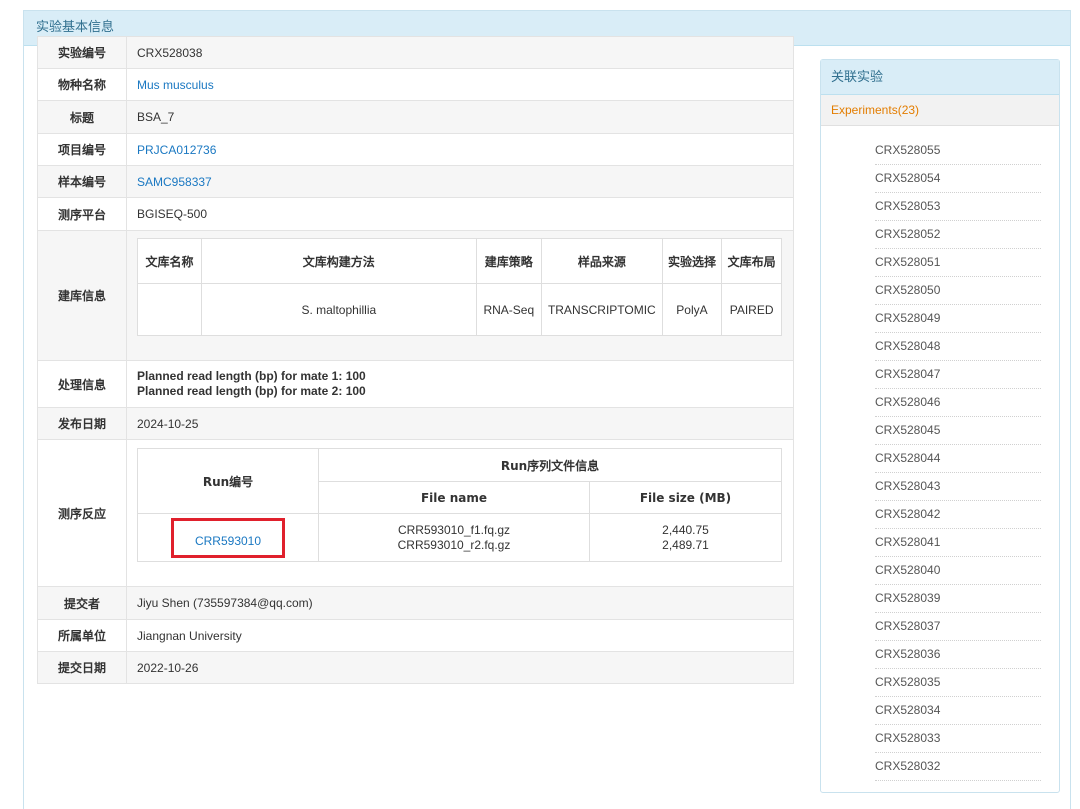  What do you see at coordinates (958, 291) in the screenshot?
I see `related-experiment-item: CRX528050` at bounding box center [958, 291].